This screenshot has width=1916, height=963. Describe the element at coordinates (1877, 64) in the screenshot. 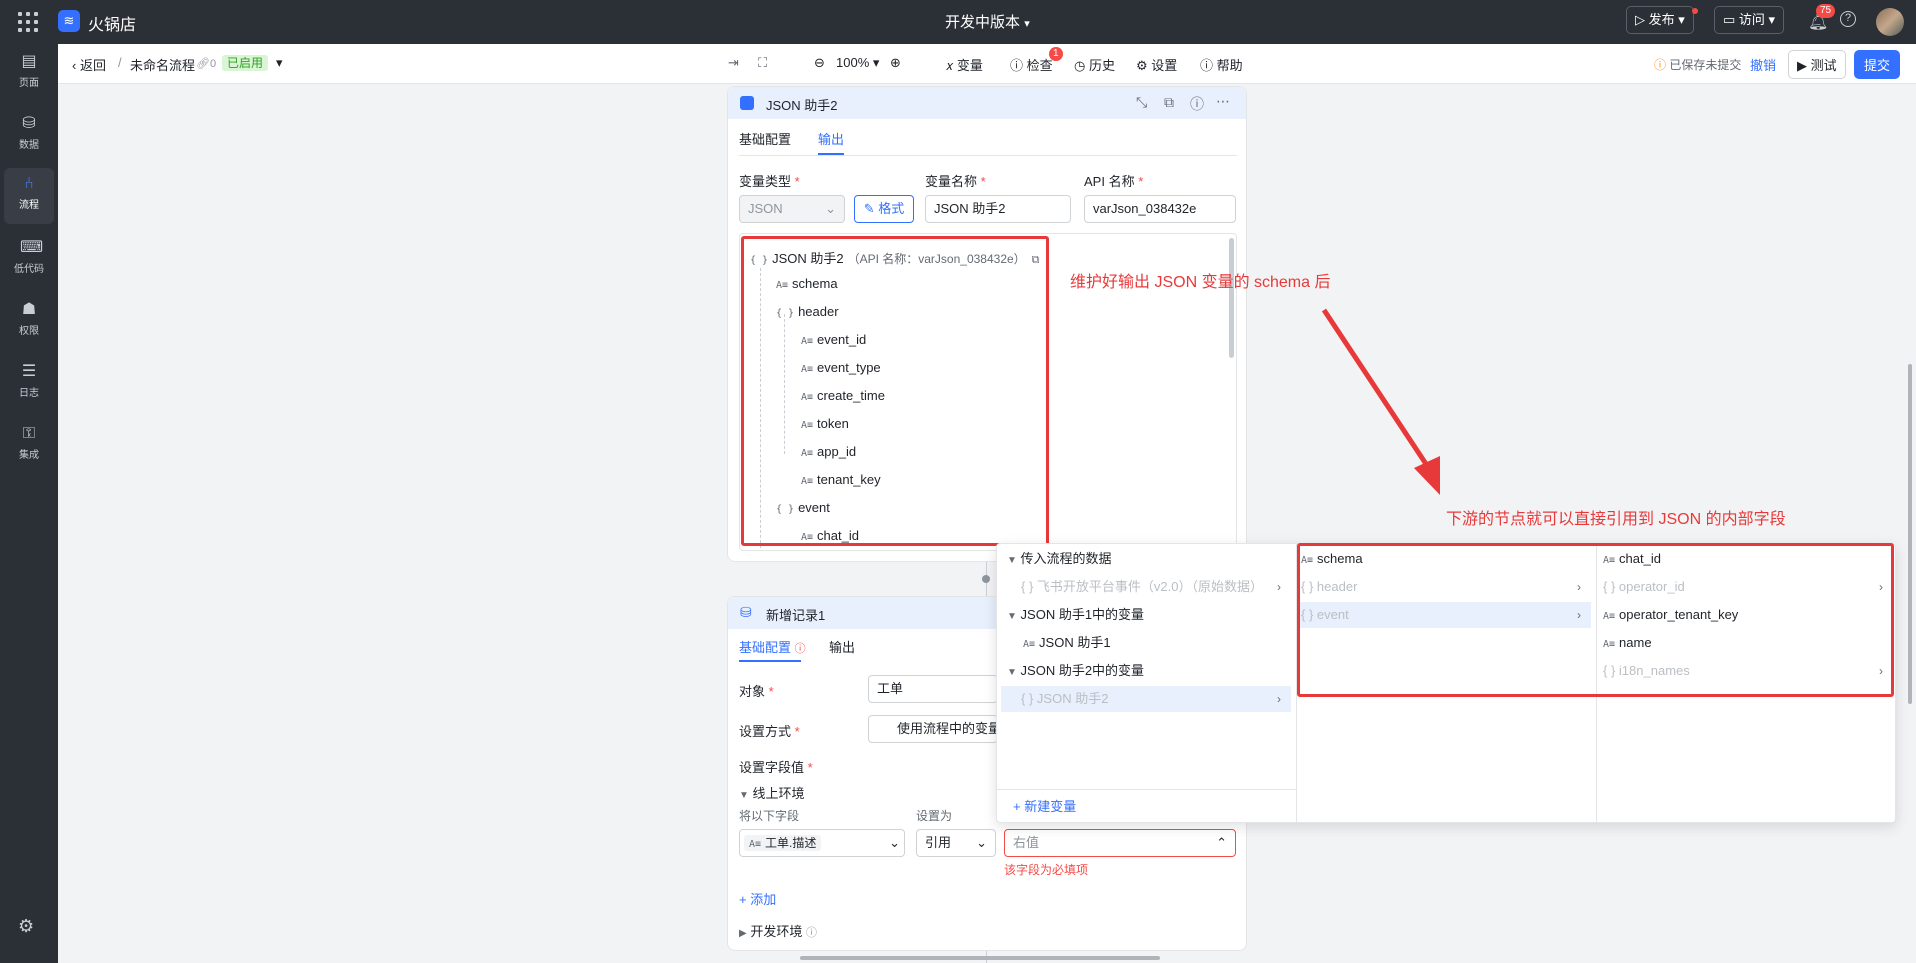

I see `submit-button: 提交` at that location.